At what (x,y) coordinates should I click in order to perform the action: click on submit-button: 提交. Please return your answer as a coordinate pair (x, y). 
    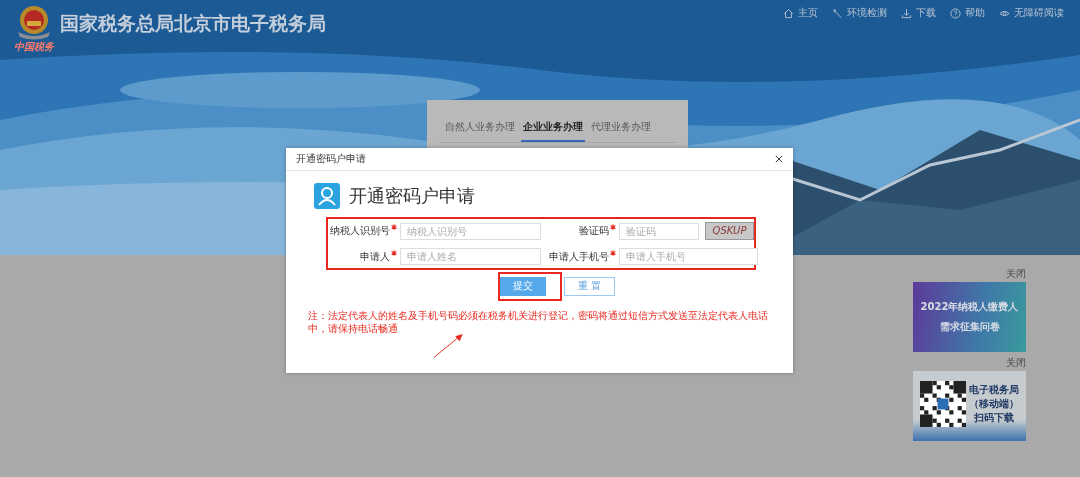
    Looking at the image, I should click on (522, 286).